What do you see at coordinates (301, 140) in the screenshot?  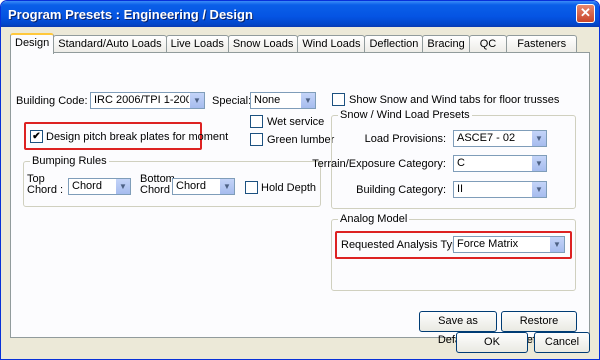 I see `green-lumber-label: Green lumber` at bounding box center [301, 140].